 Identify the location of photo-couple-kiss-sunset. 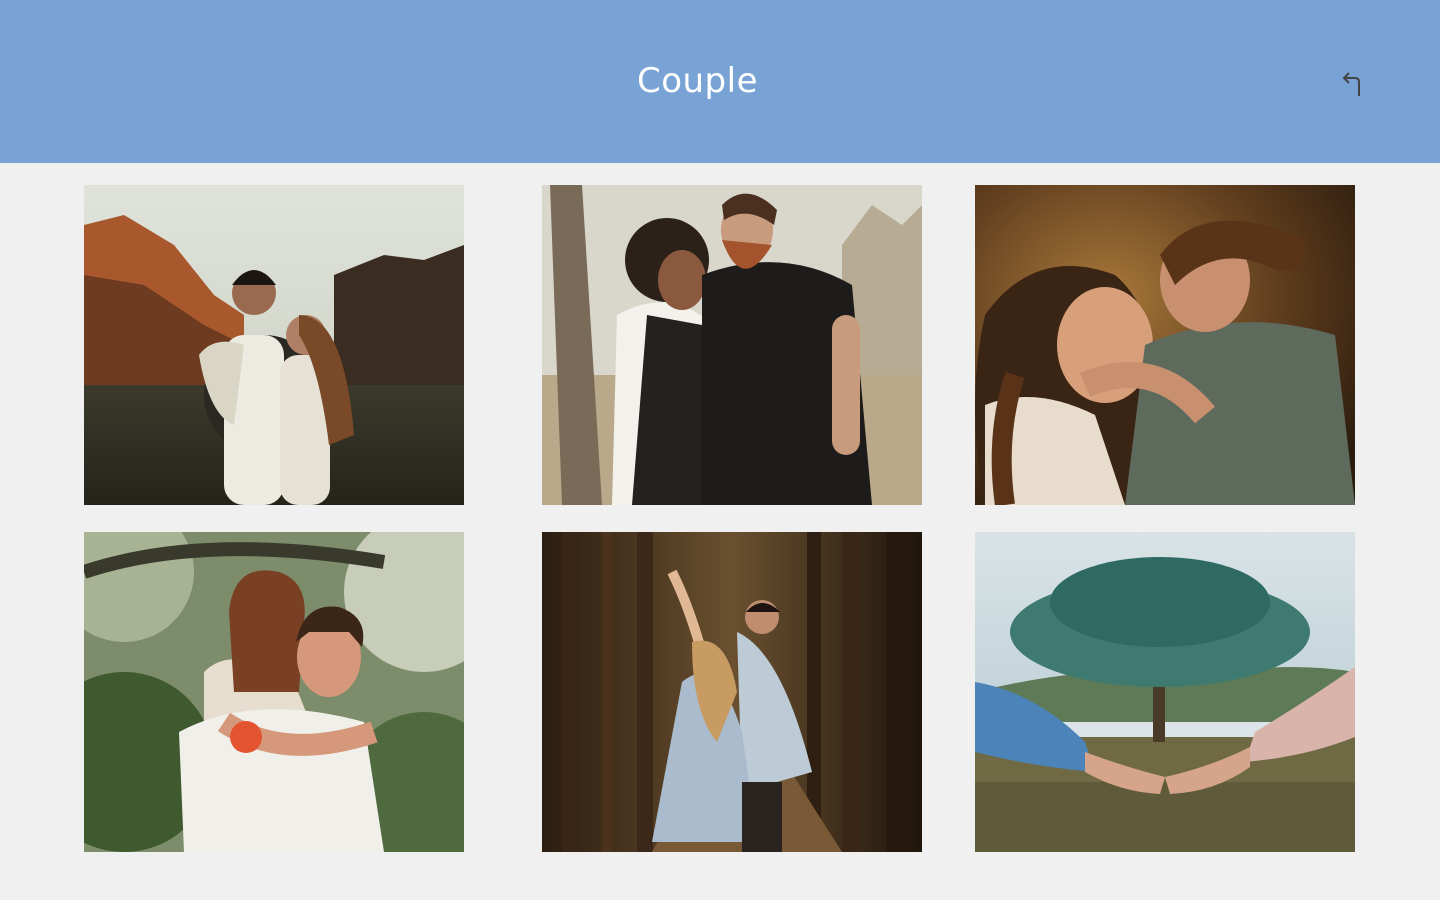
(1165, 345).